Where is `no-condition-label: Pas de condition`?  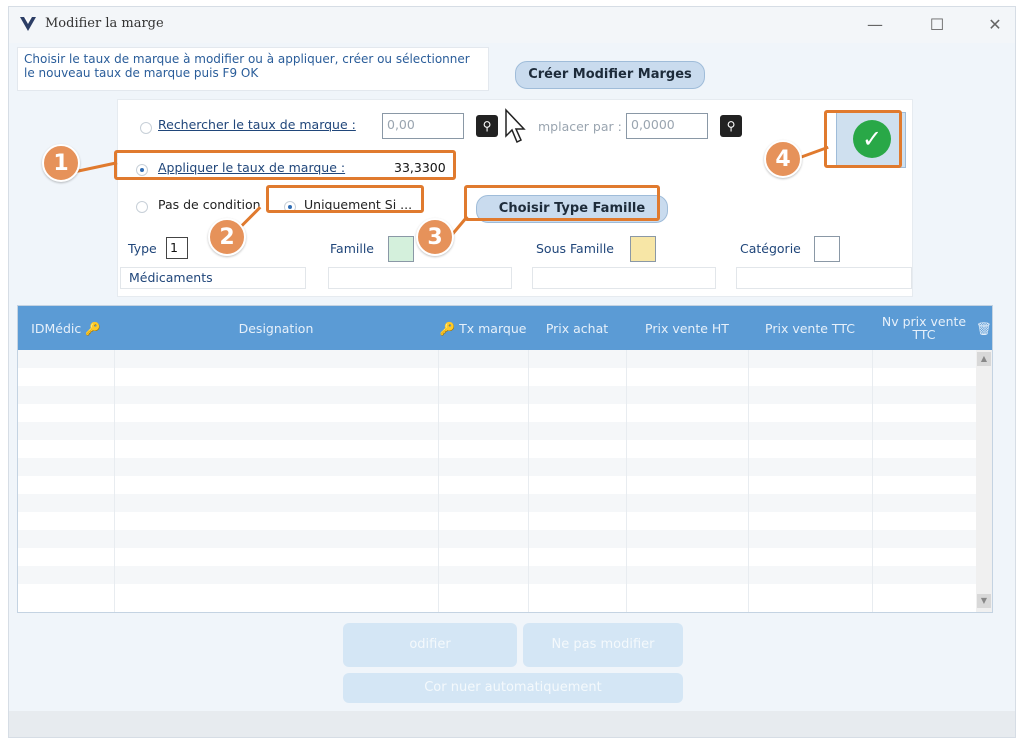
no-condition-label: Pas de condition is located at coordinates (209, 204).